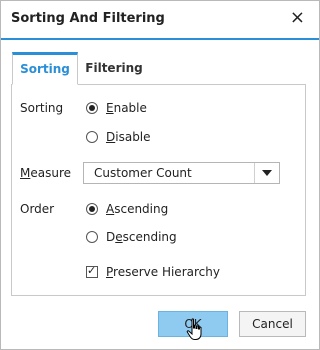 The image size is (320, 350). What do you see at coordinates (137, 209) in the screenshot?
I see `ascending-label: Ascending` at bounding box center [137, 209].